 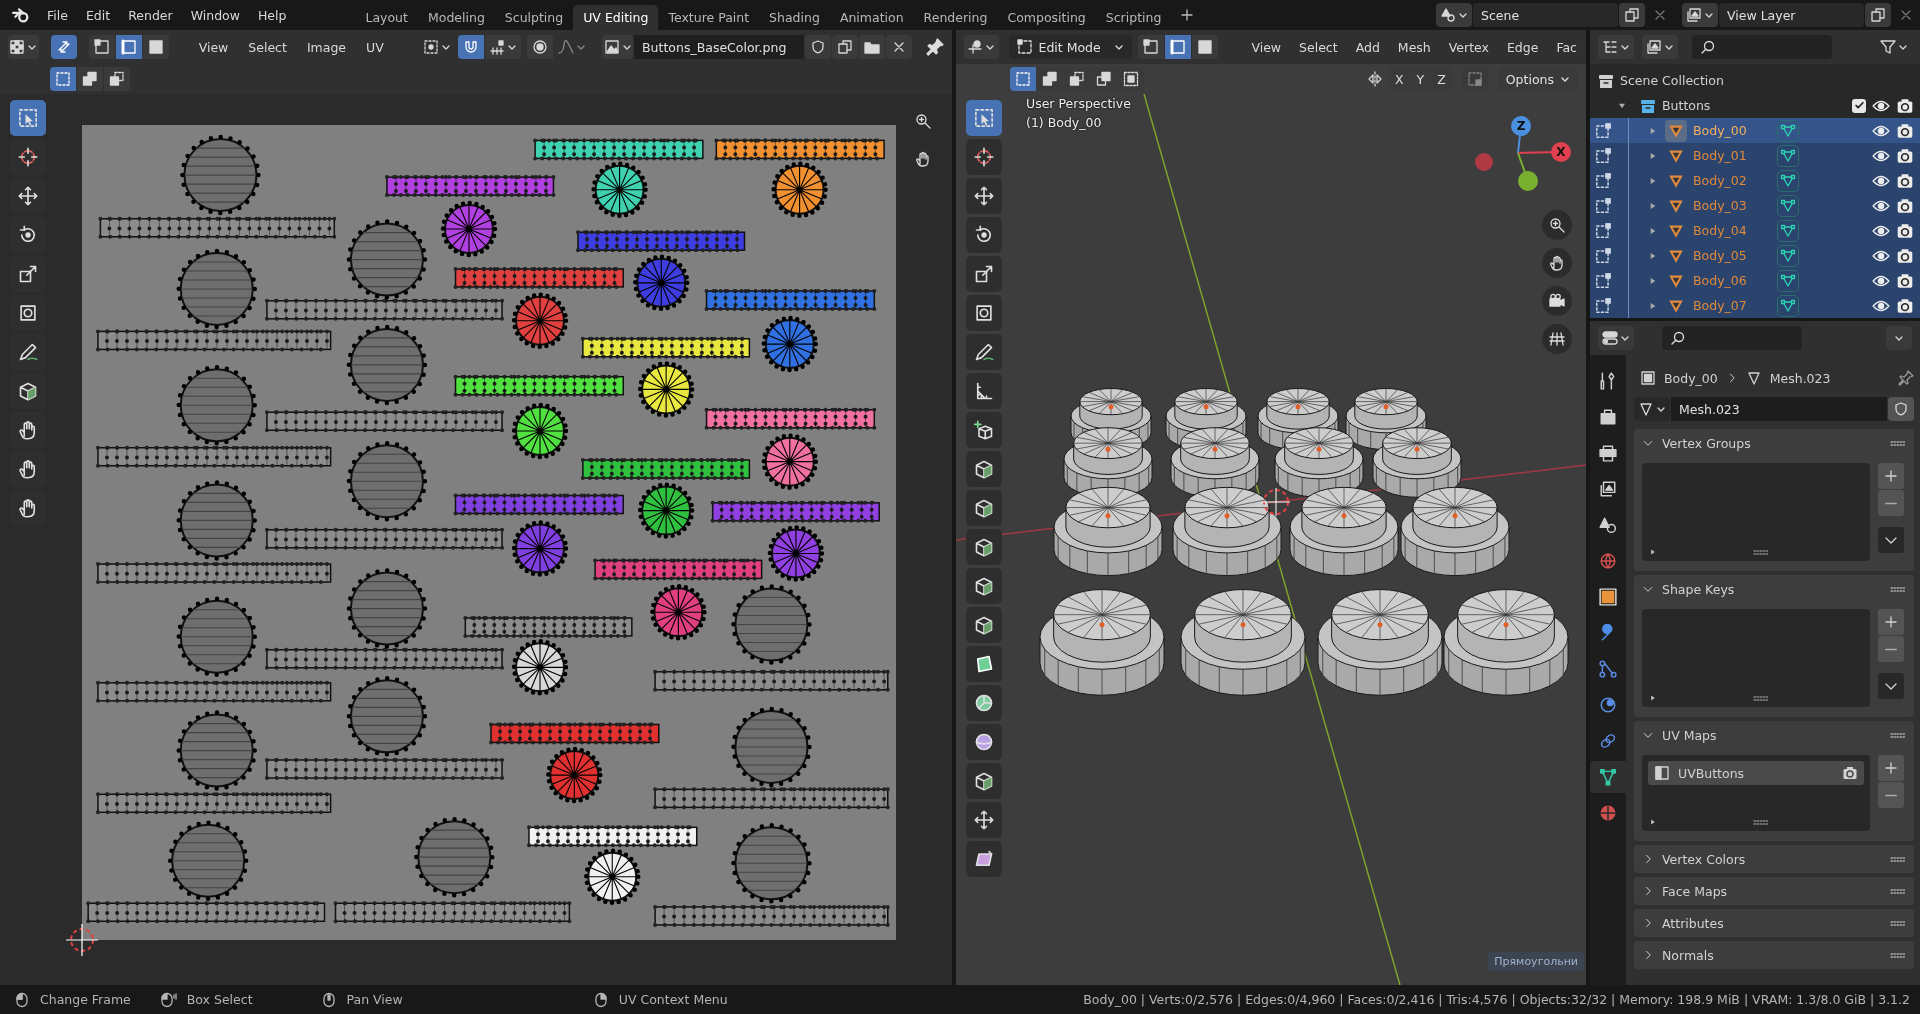 I want to click on mesh-name-label: Mesh.023, so click(x=1800, y=378).